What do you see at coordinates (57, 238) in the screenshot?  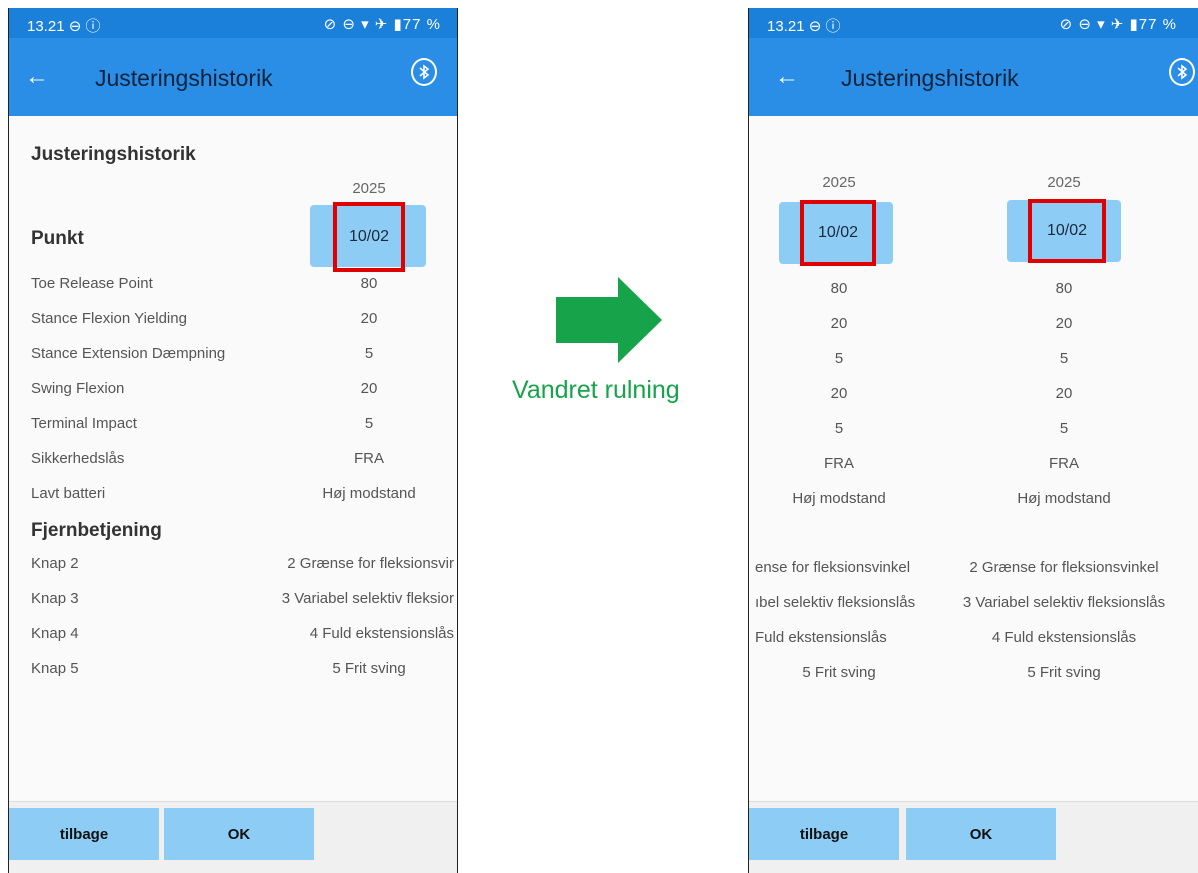 I see `point-label: Punkt` at bounding box center [57, 238].